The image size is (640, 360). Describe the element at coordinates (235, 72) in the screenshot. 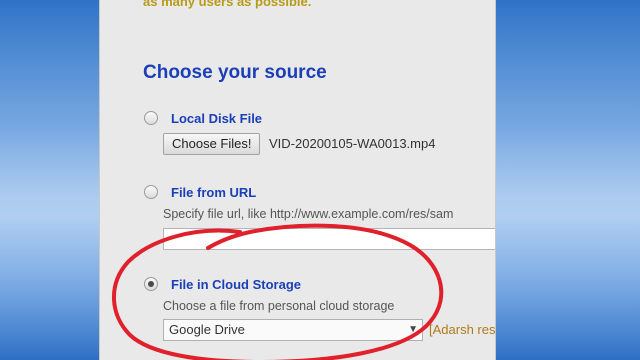

I see `section-title: Choose your source` at that location.